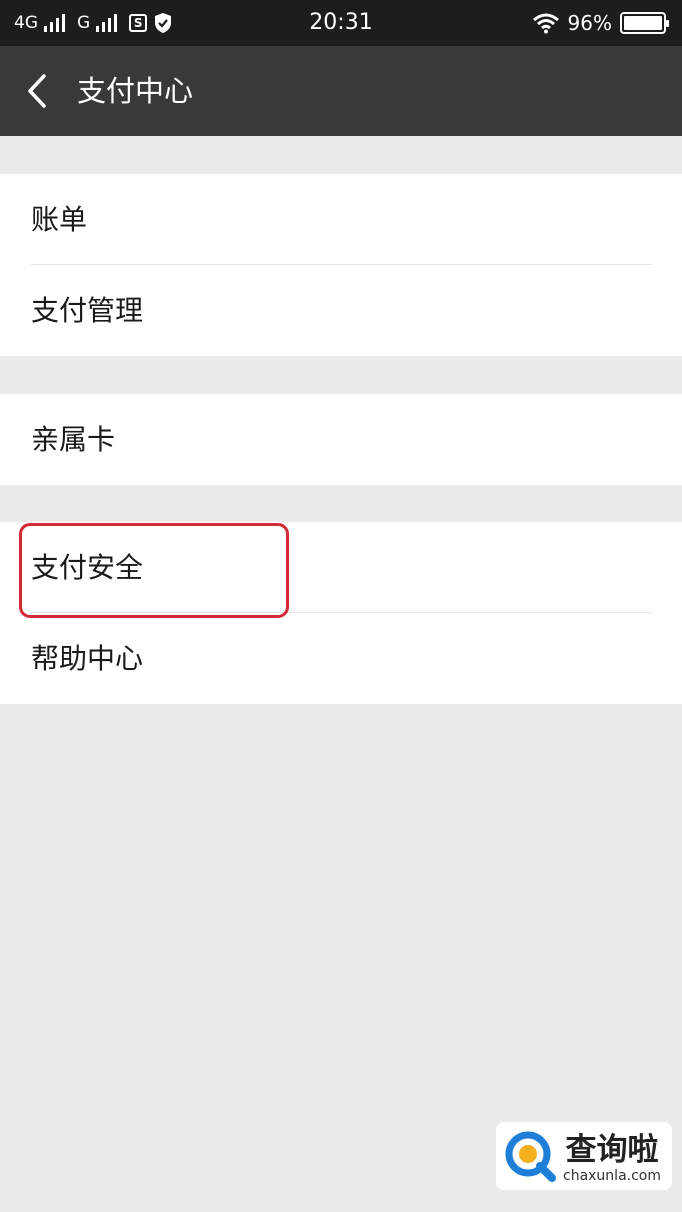 Image resolution: width=682 pixels, height=1212 pixels. Describe the element at coordinates (545, 23) in the screenshot. I see `wifi-icon` at that location.